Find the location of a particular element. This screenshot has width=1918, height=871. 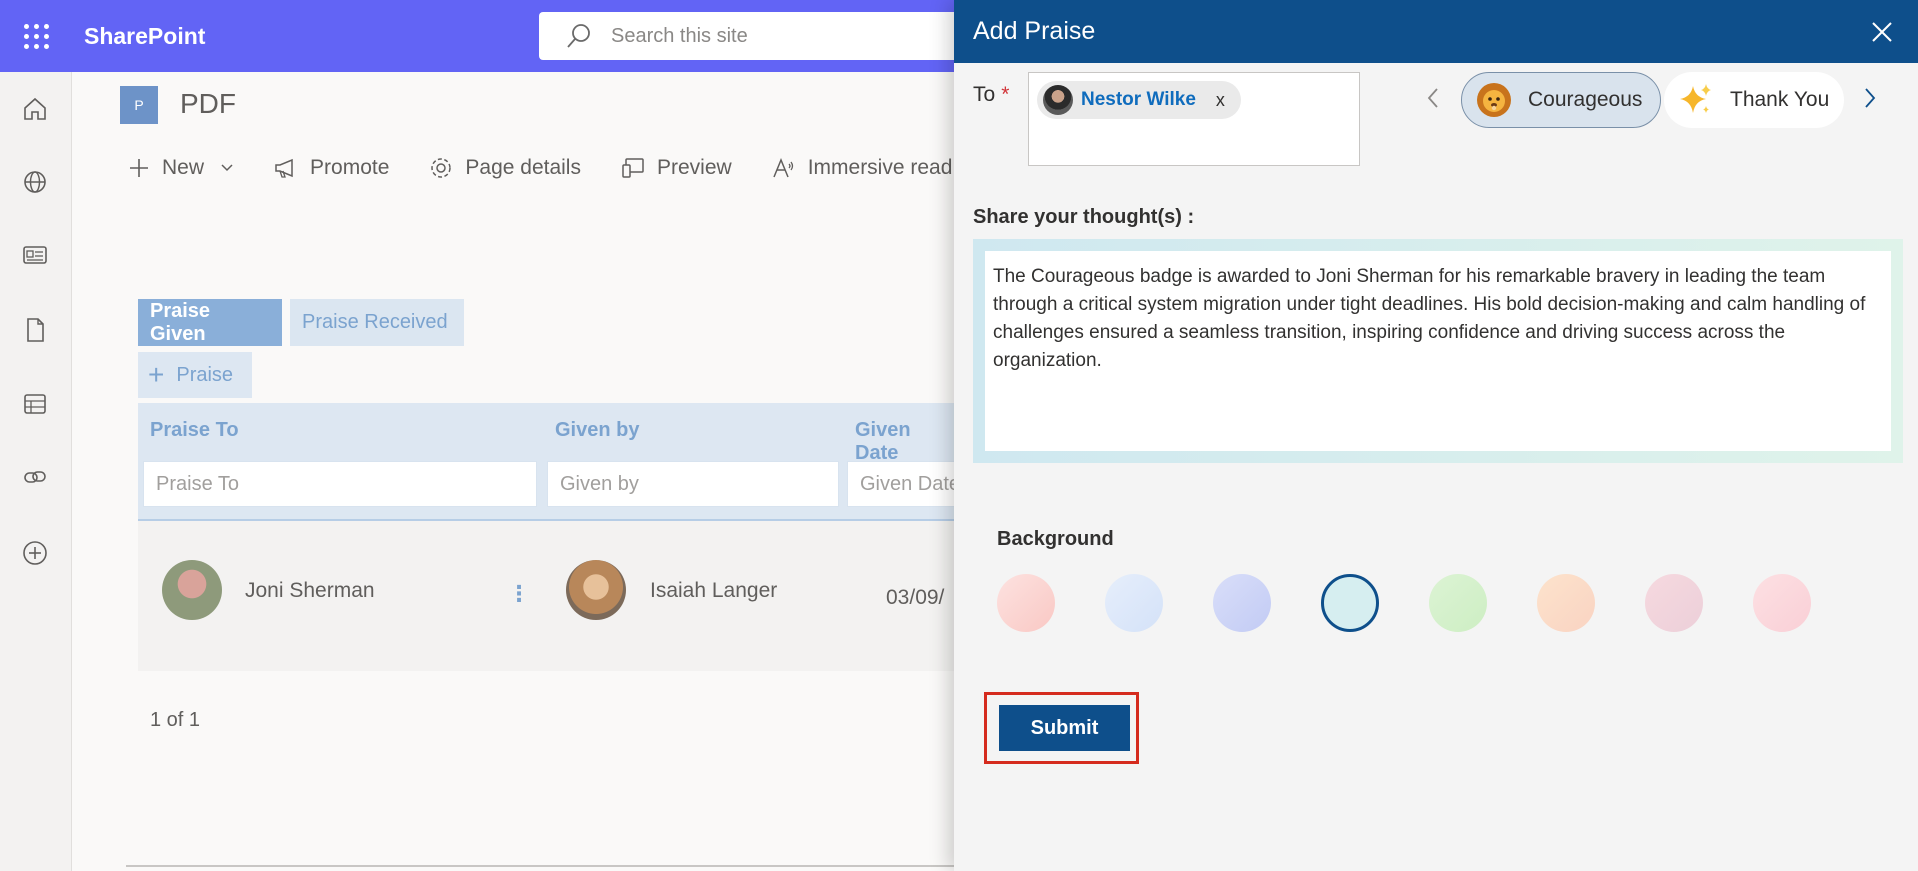

gear-icon is located at coordinates (441, 168).